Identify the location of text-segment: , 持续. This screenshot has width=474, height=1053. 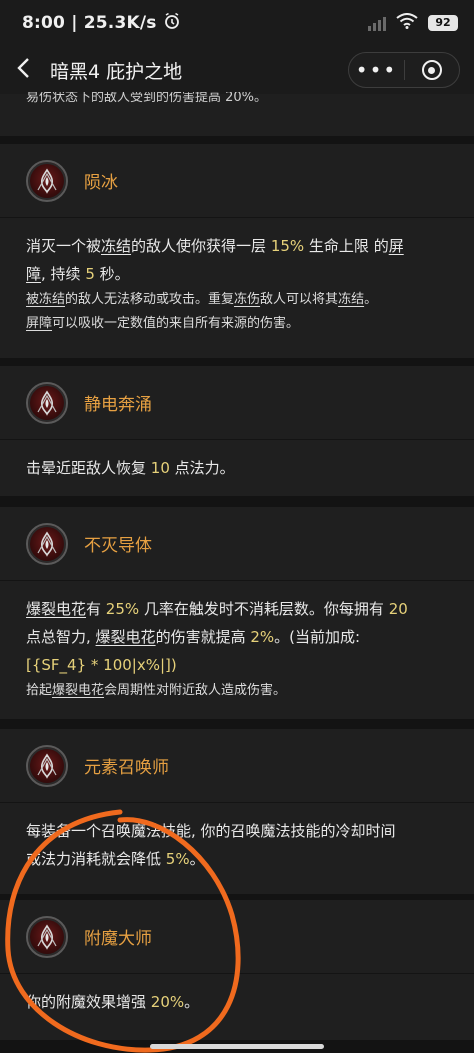
(63, 274).